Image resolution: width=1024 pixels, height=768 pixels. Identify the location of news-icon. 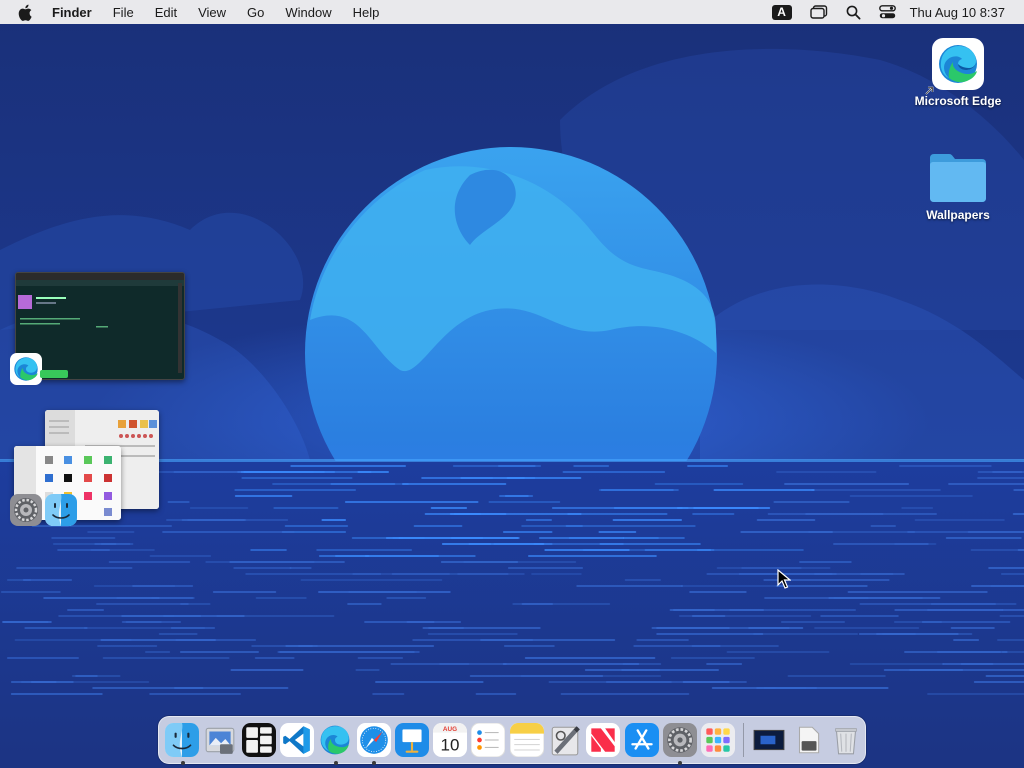
(603, 740).